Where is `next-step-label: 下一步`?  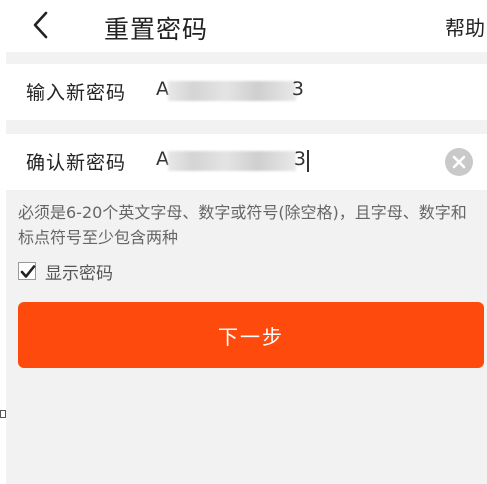
next-step-label: 下一步 is located at coordinates (251, 337).